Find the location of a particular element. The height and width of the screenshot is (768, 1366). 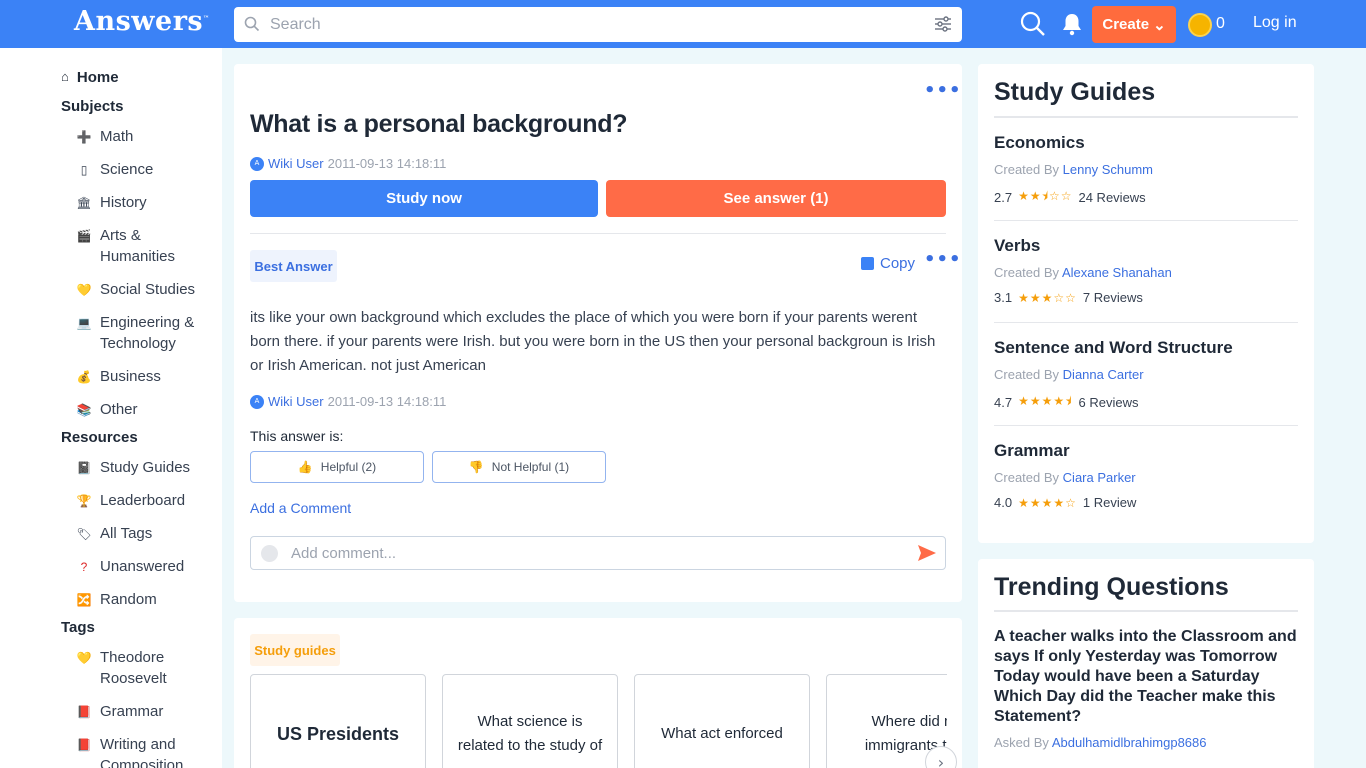

top-bar: Answers™ Create⌄ 0 Log in is located at coordinates (683, 24).